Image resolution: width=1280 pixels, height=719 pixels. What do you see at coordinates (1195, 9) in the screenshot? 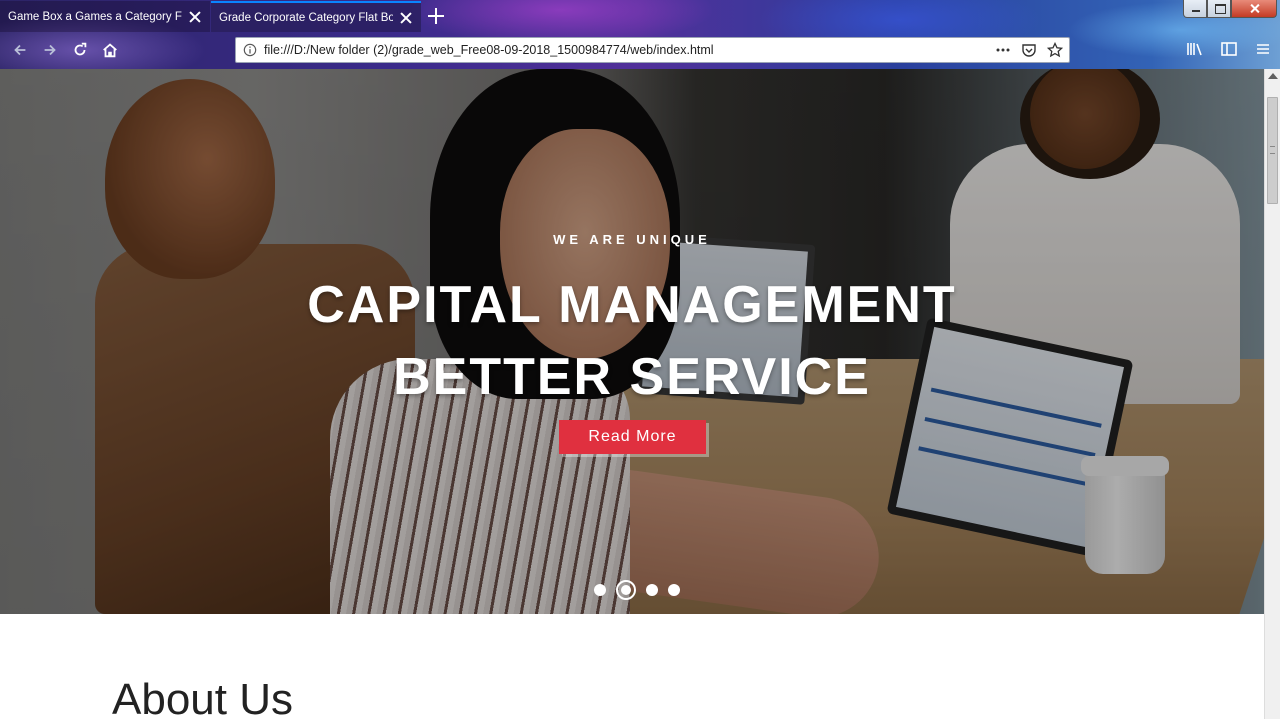
I see `minimize-window-button` at bounding box center [1195, 9].